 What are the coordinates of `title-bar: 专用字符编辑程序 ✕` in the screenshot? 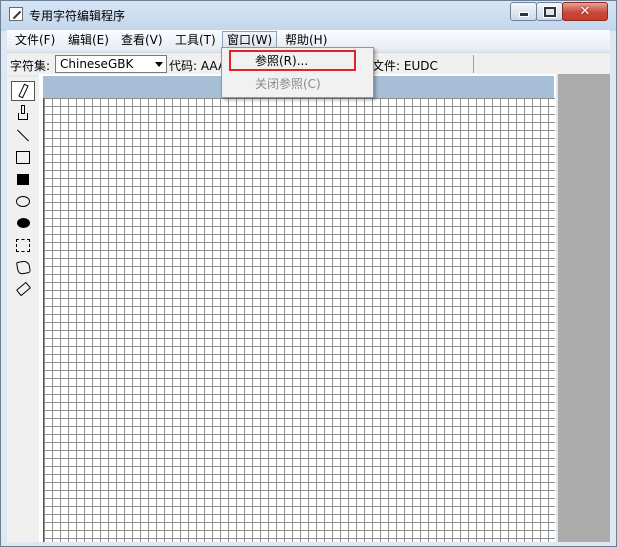 It's located at (308, 15).